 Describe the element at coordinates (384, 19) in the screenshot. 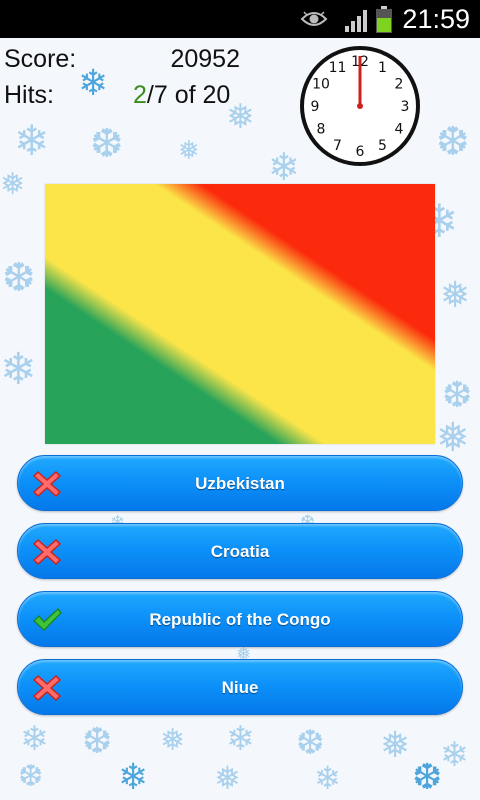

I see `battery-icon` at that location.